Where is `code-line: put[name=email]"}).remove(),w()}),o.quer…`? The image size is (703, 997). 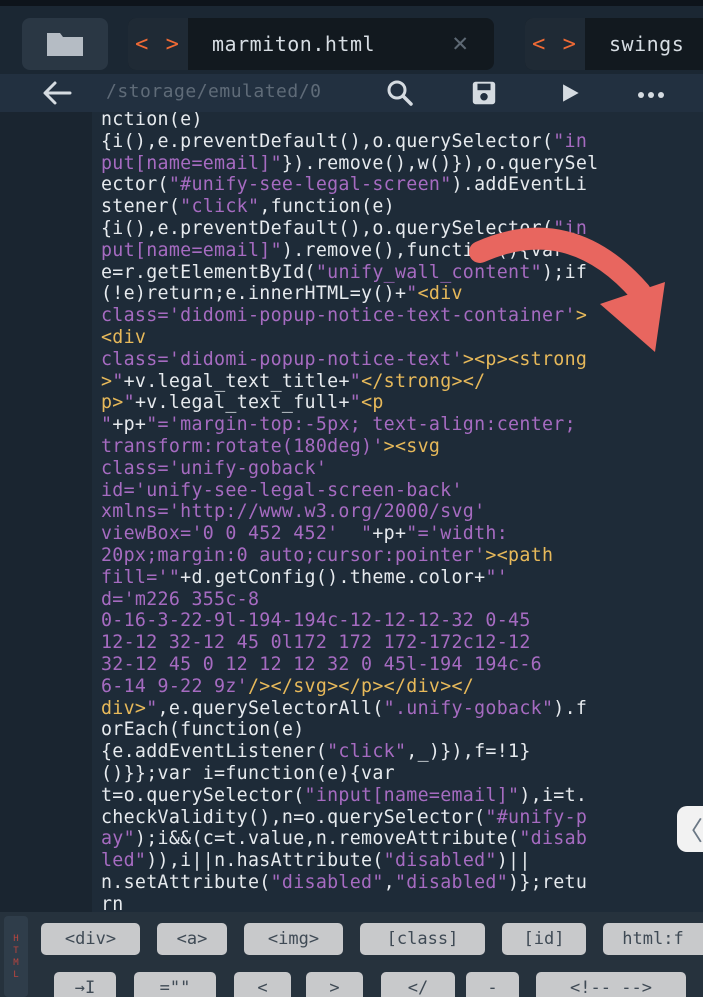 code-line: put[name=email]"}).remove(),w()}),o.quer… is located at coordinates (401, 164).